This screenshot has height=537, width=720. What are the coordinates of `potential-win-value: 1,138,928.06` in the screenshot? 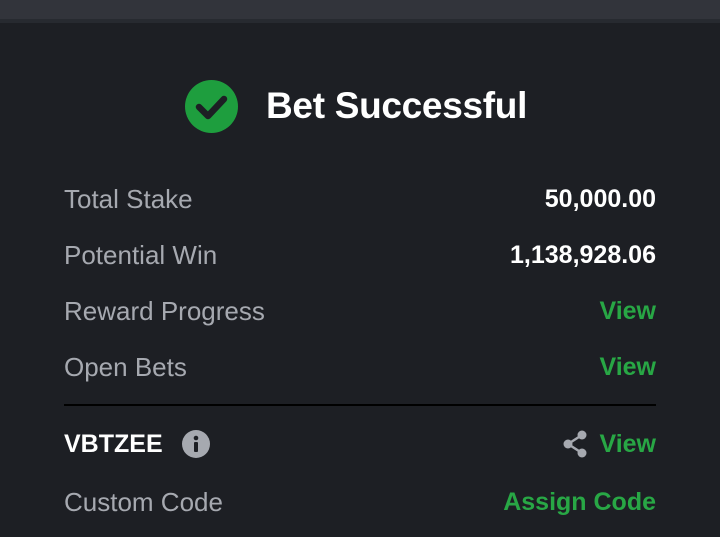 It's located at (583, 254).